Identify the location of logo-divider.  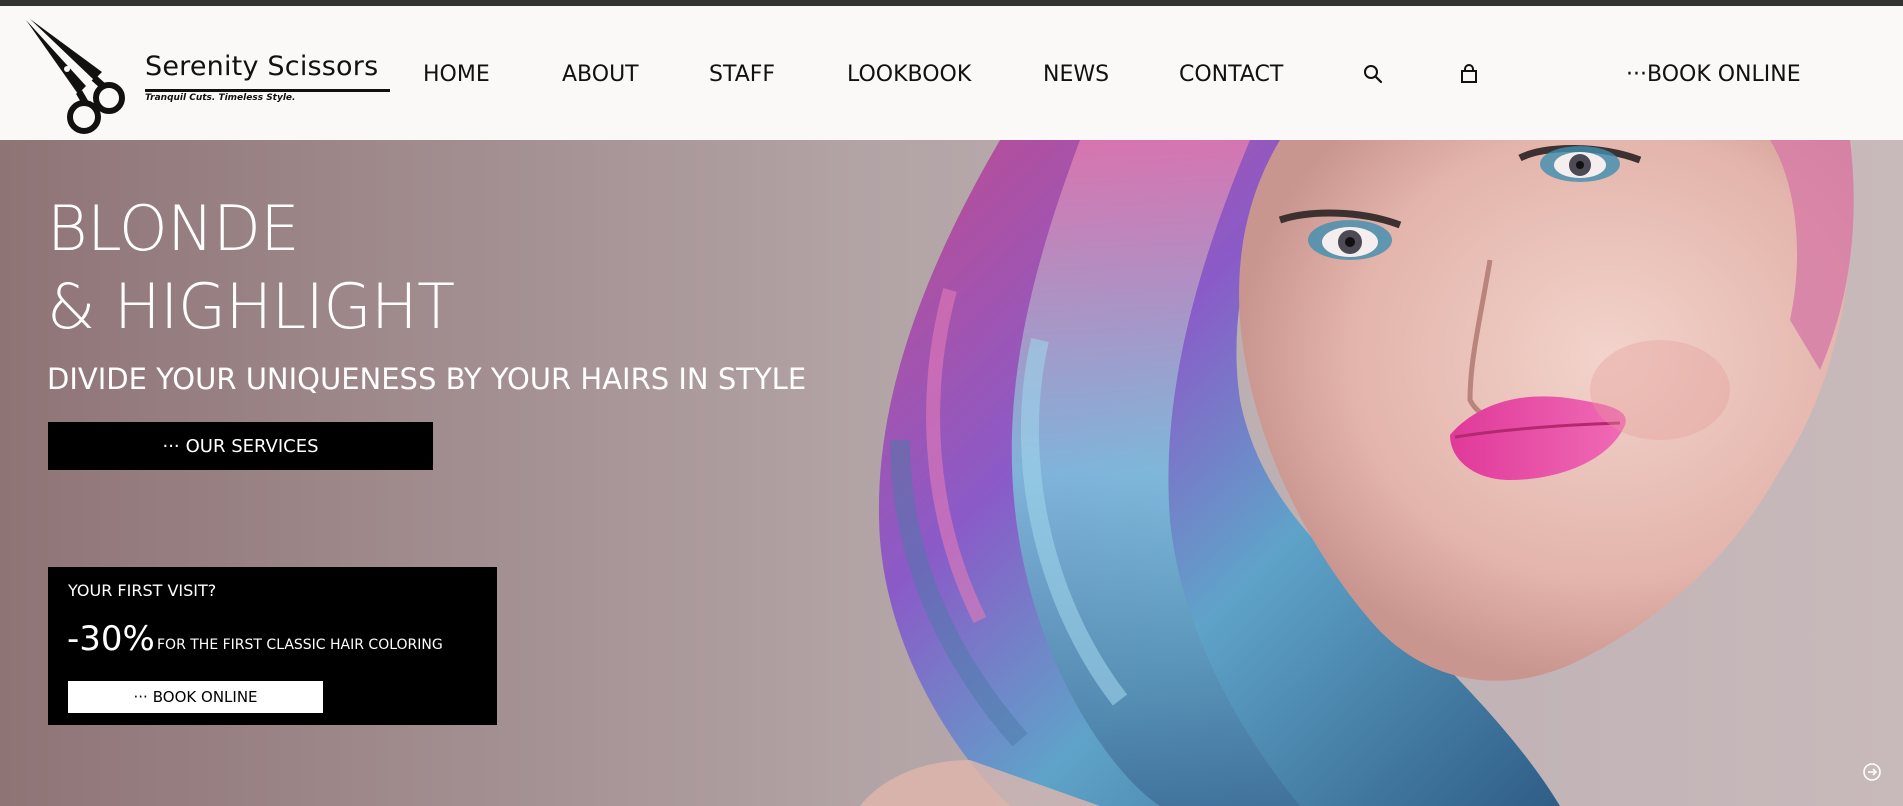
(267, 90).